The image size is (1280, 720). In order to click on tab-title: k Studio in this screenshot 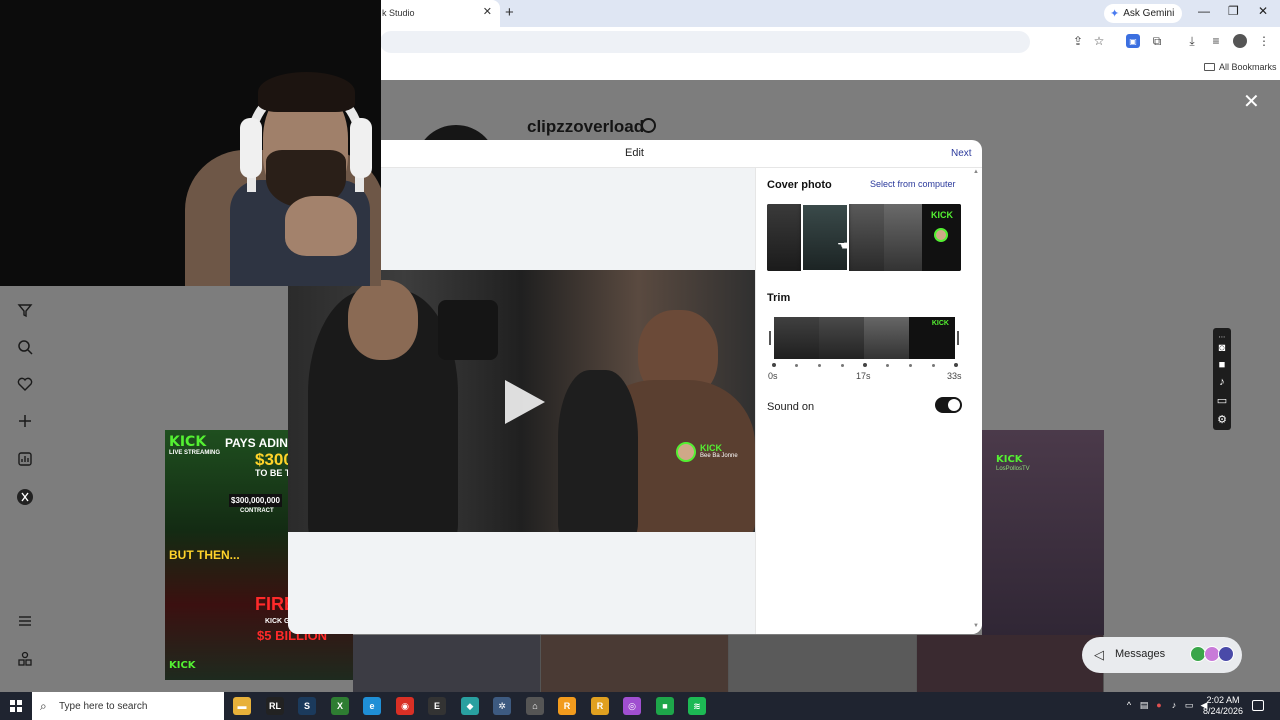, I will do `click(398, 13)`.